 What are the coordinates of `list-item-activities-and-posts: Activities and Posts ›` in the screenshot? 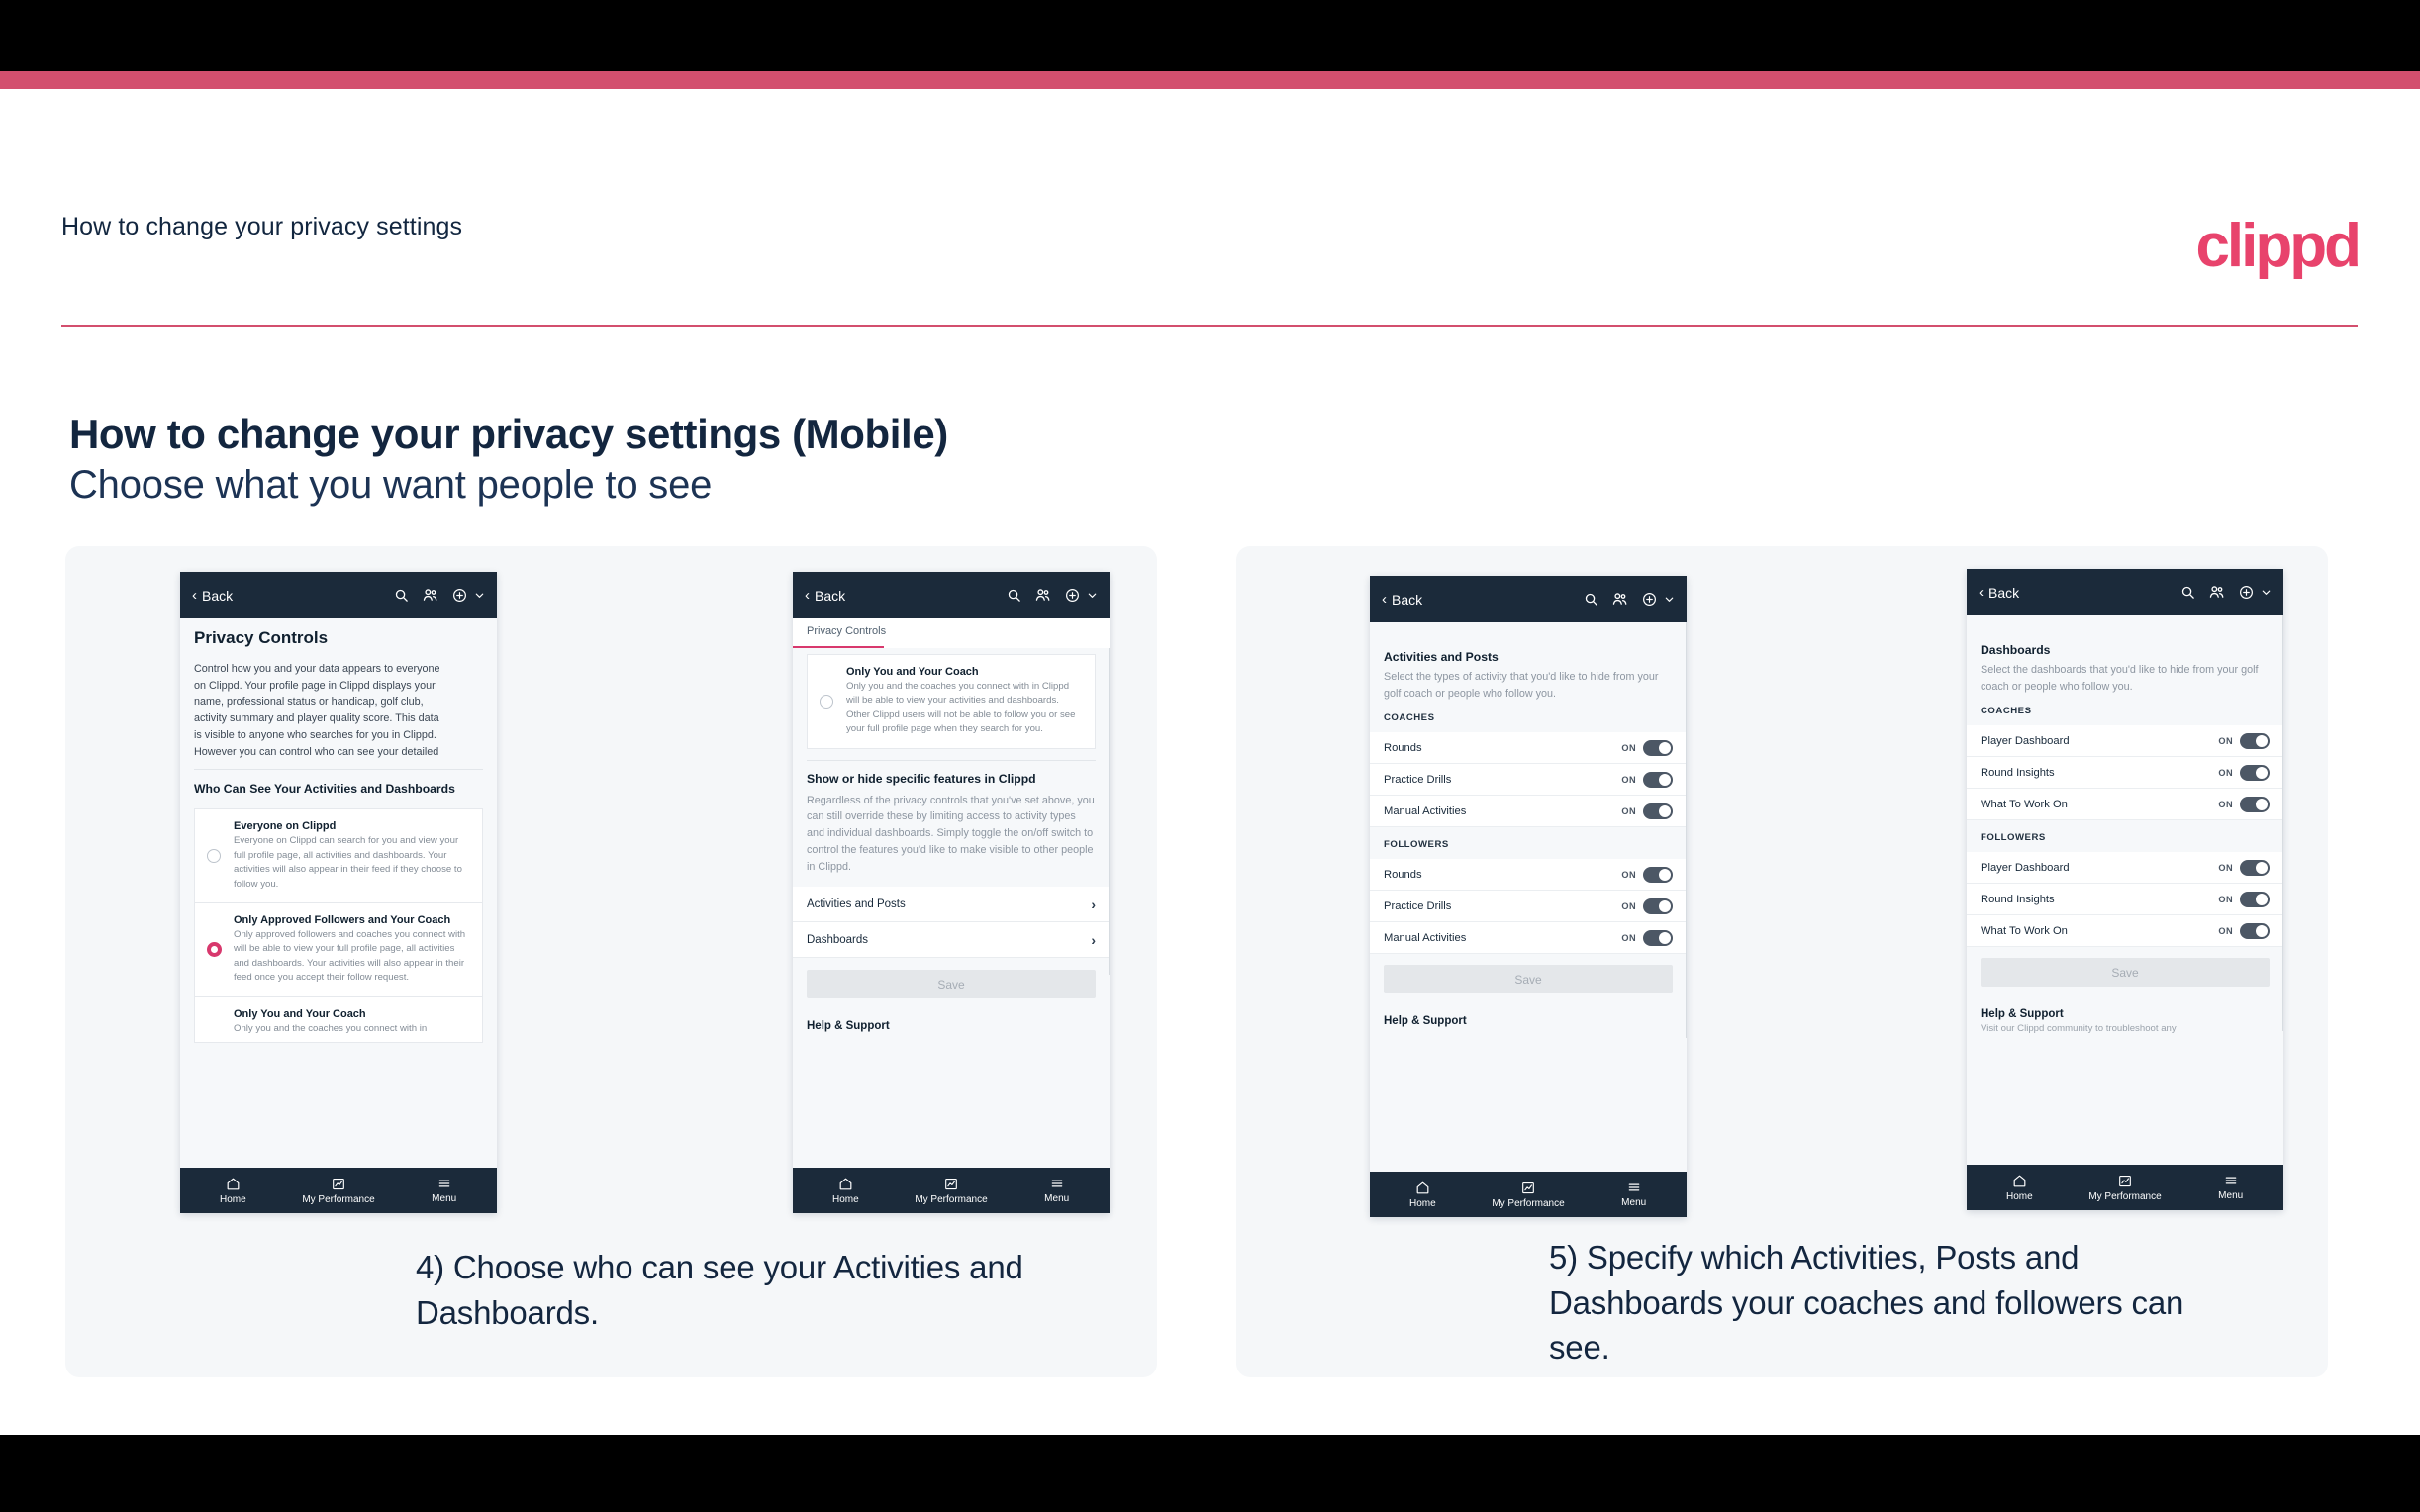 It's located at (951, 905).